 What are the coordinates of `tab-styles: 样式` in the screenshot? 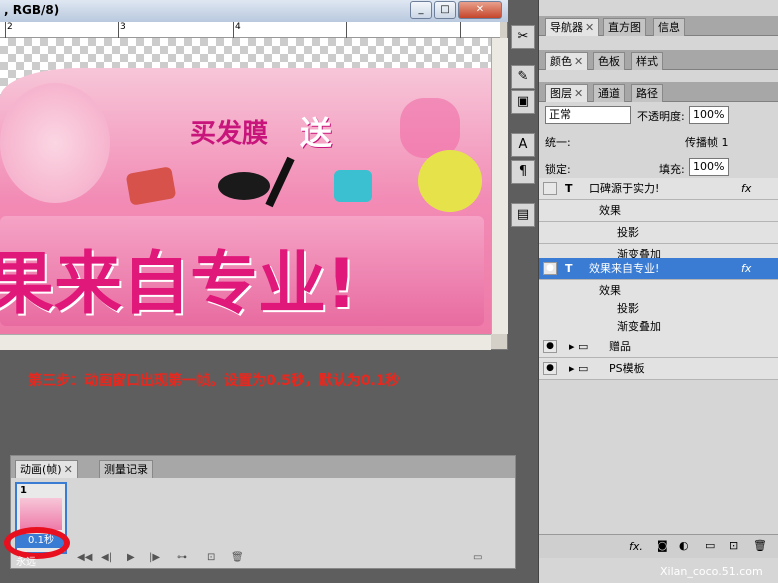 It's located at (647, 61).